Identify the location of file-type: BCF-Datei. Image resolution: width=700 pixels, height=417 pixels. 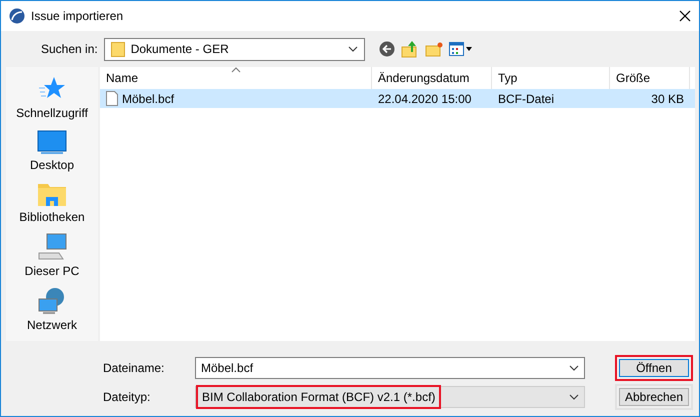
(526, 99).